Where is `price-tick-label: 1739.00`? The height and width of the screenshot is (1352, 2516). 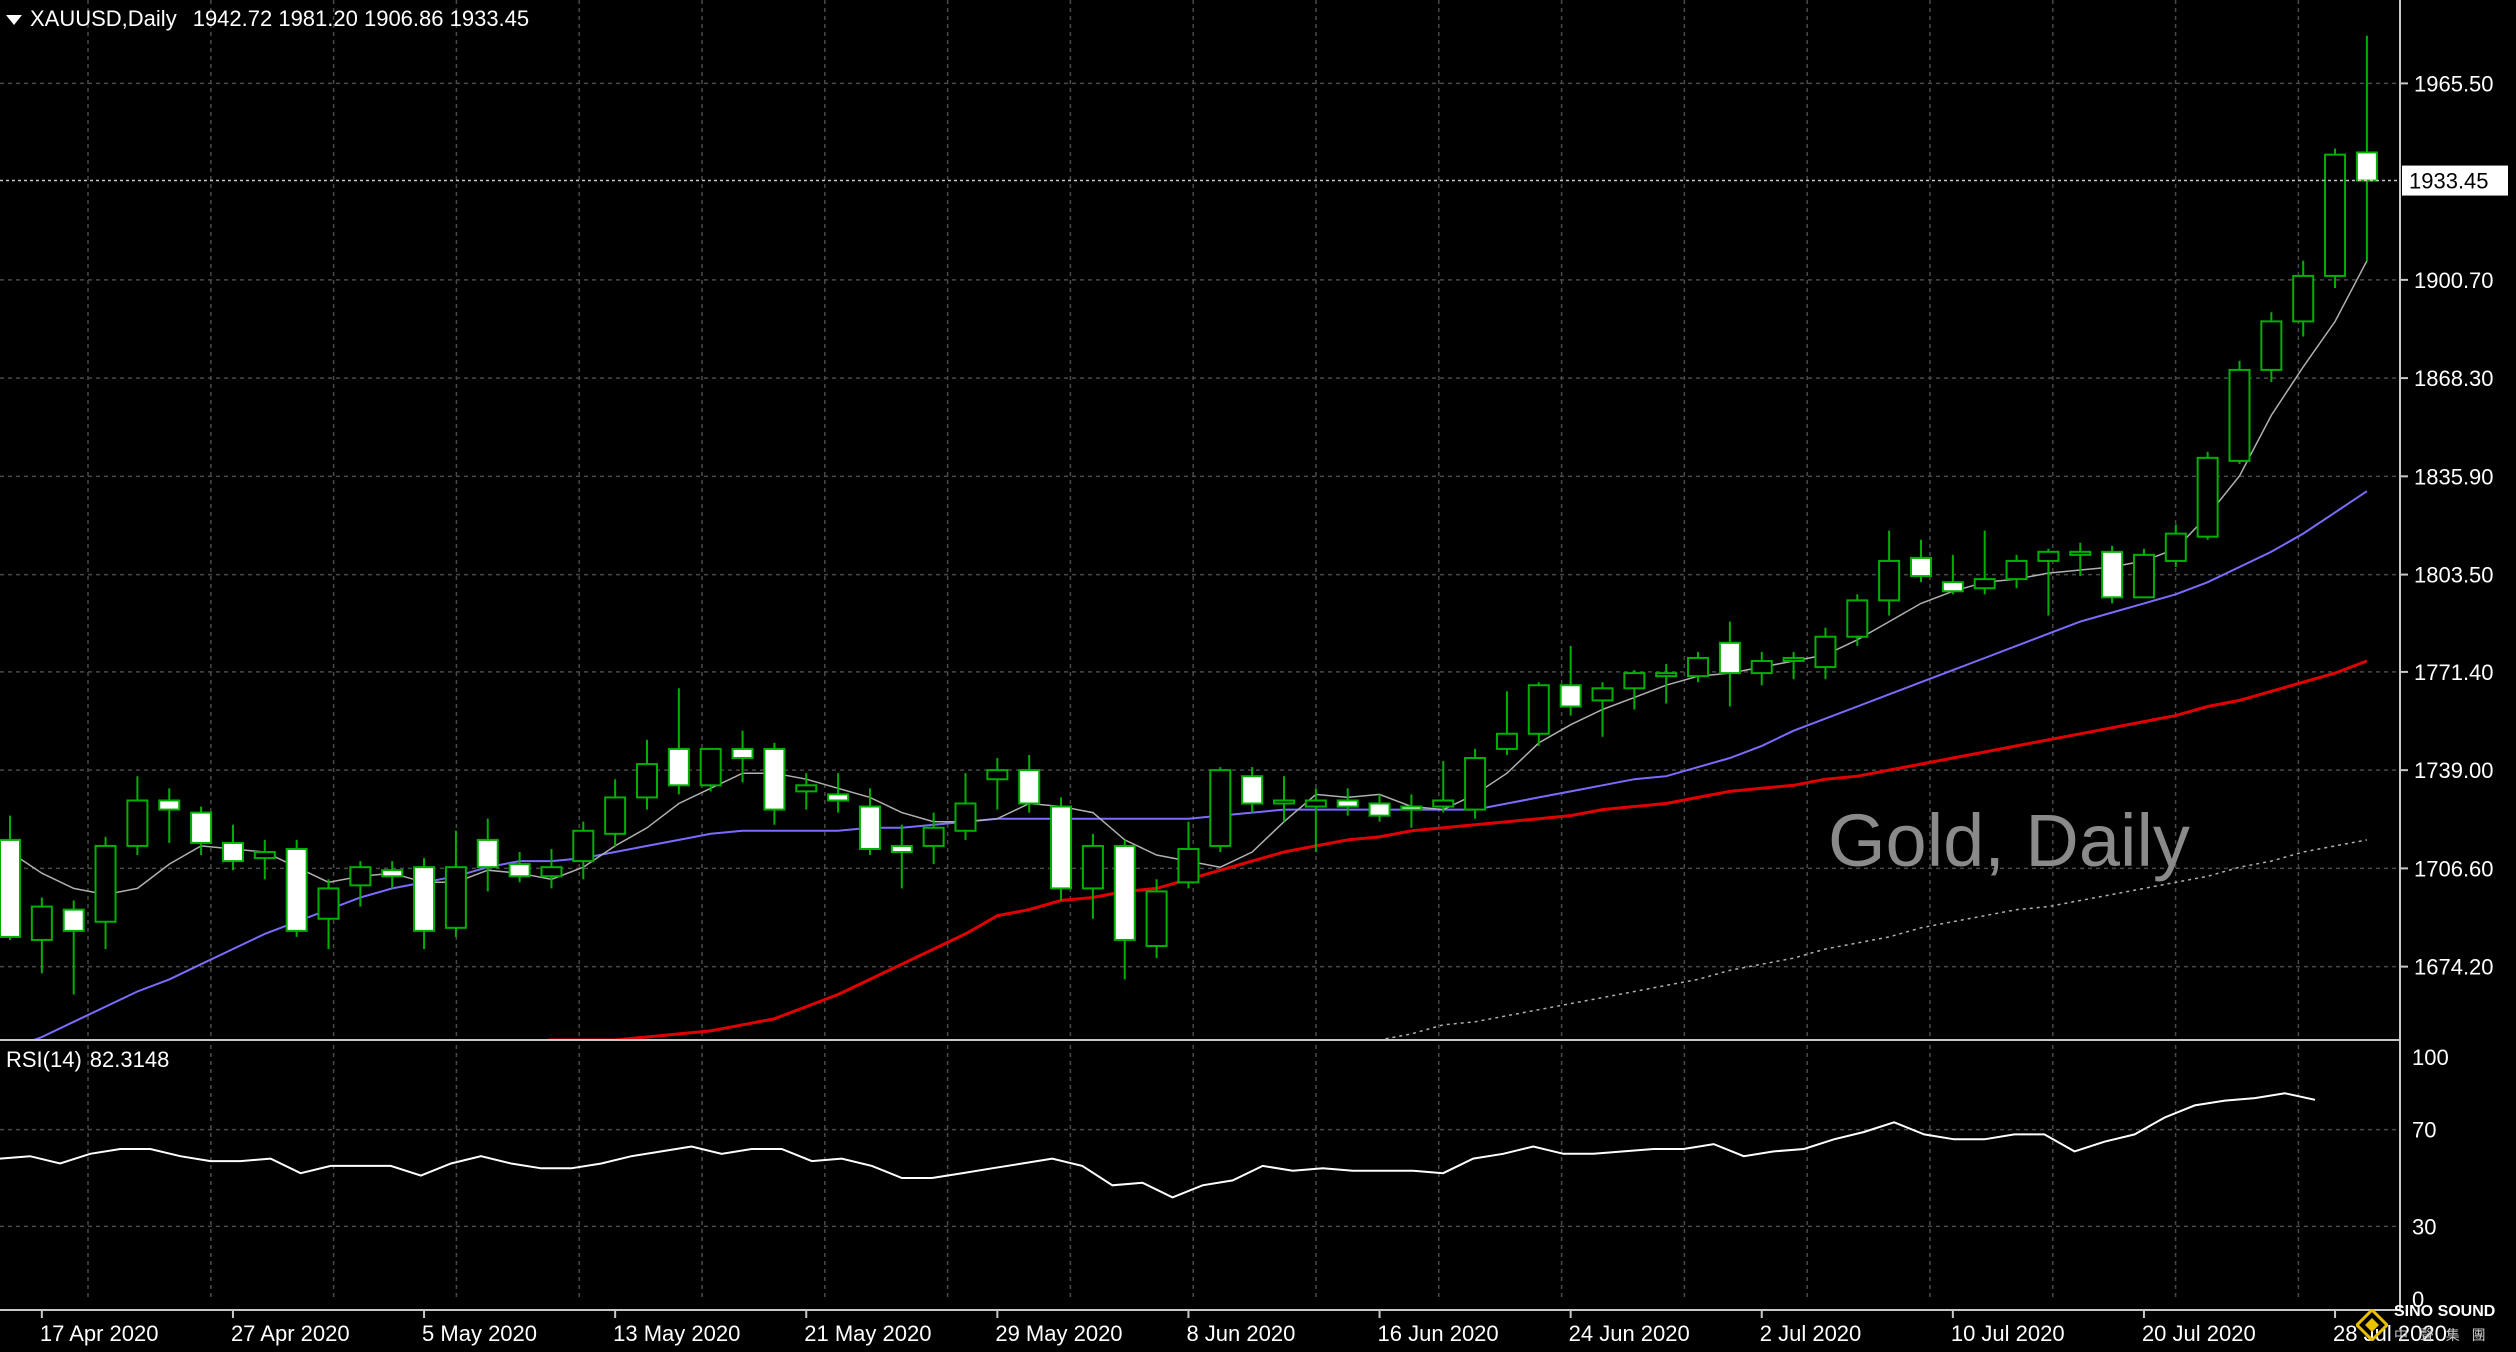
price-tick-label: 1739.00 is located at coordinates (2454, 770).